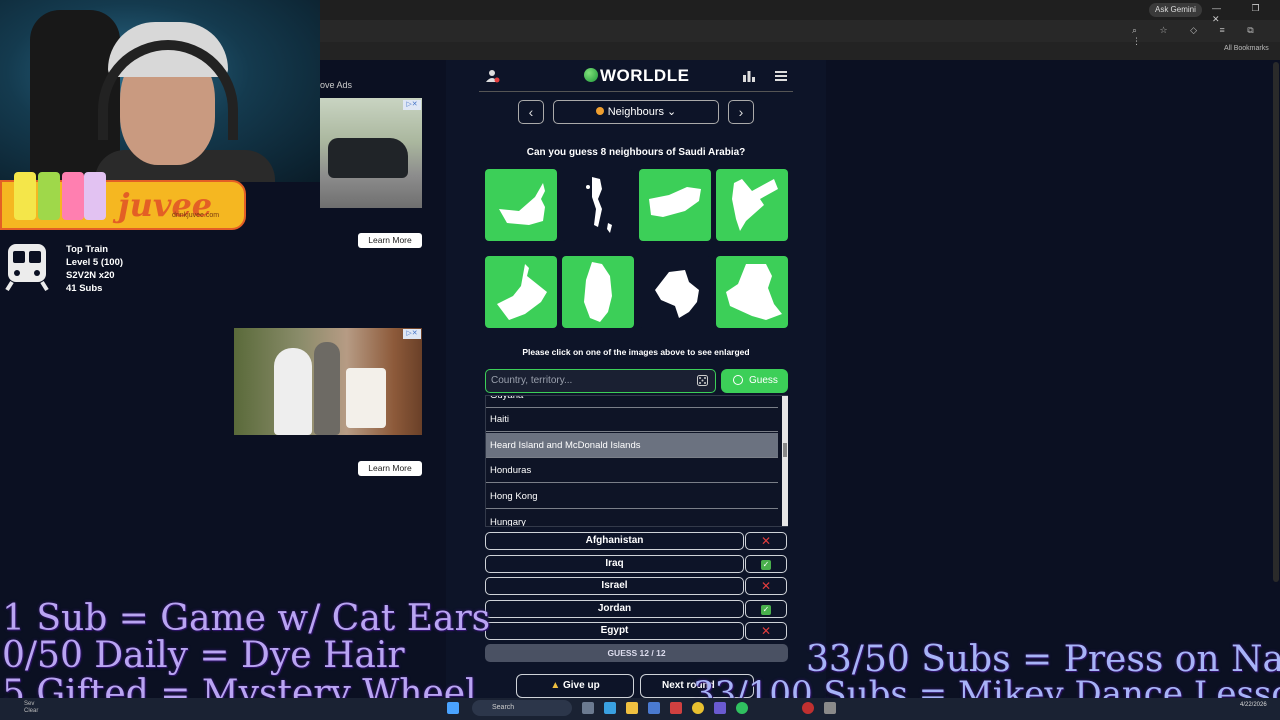 This screenshot has width=1280, height=720. What do you see at coordinates (31, 711) in the screenshot?
I see `weather-line-2: Clear` at bounding box center [31, 711].